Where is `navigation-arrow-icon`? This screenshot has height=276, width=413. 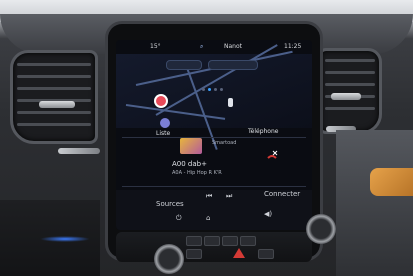 navigation-arrow-icon is located at coordinates (165, 123).